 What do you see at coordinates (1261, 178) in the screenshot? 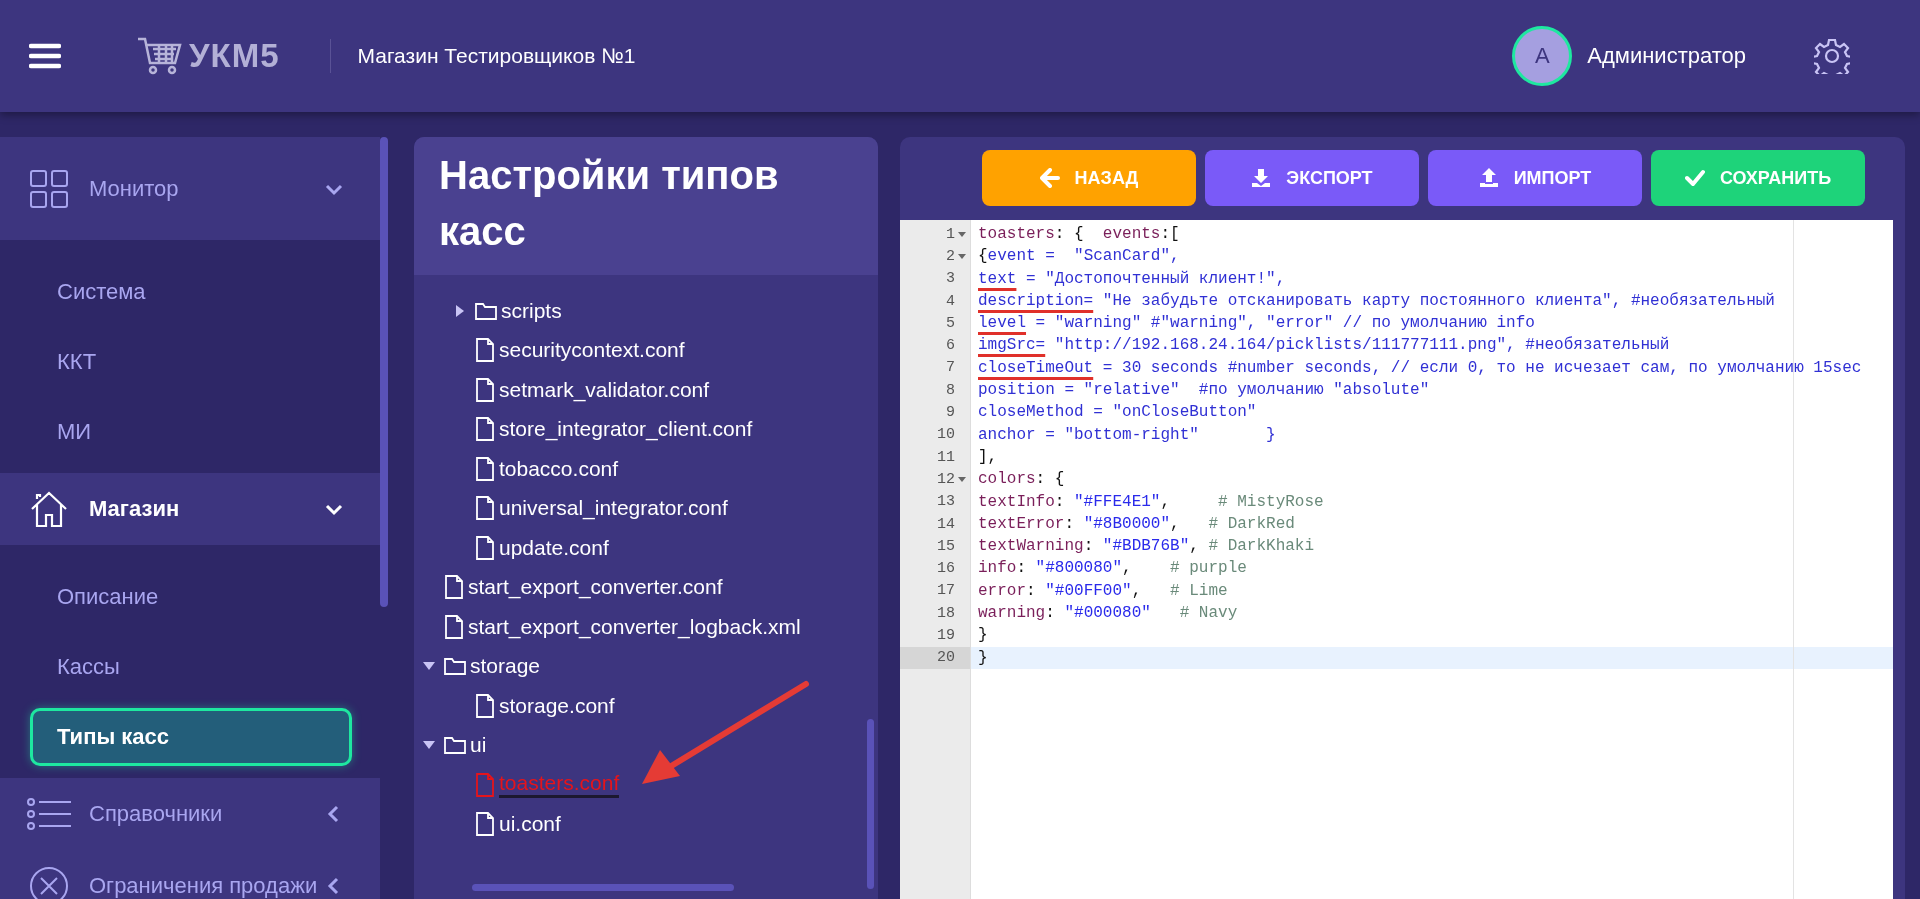
I see `download-icon` at bounding box center [1261, 178].